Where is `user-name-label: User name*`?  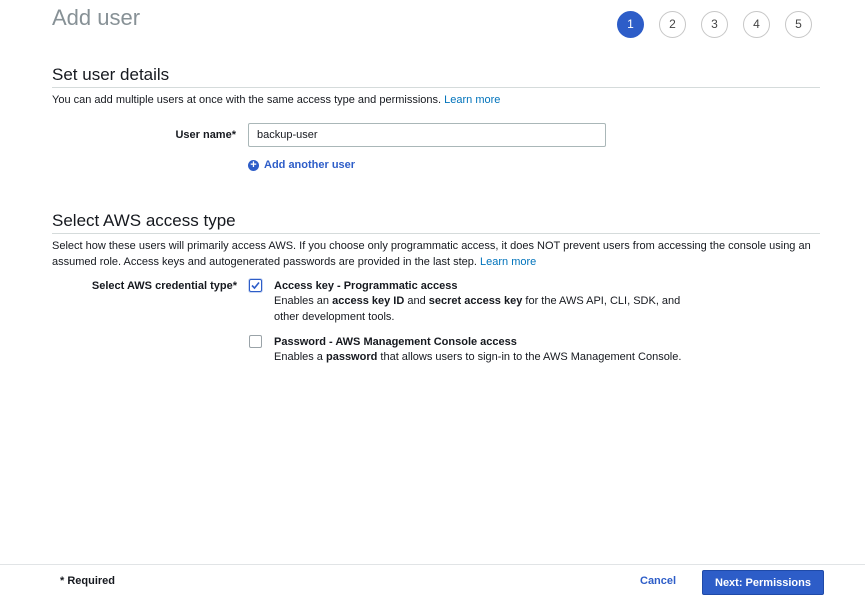
user-name-label: User name* is located at coordinates (205, 135).